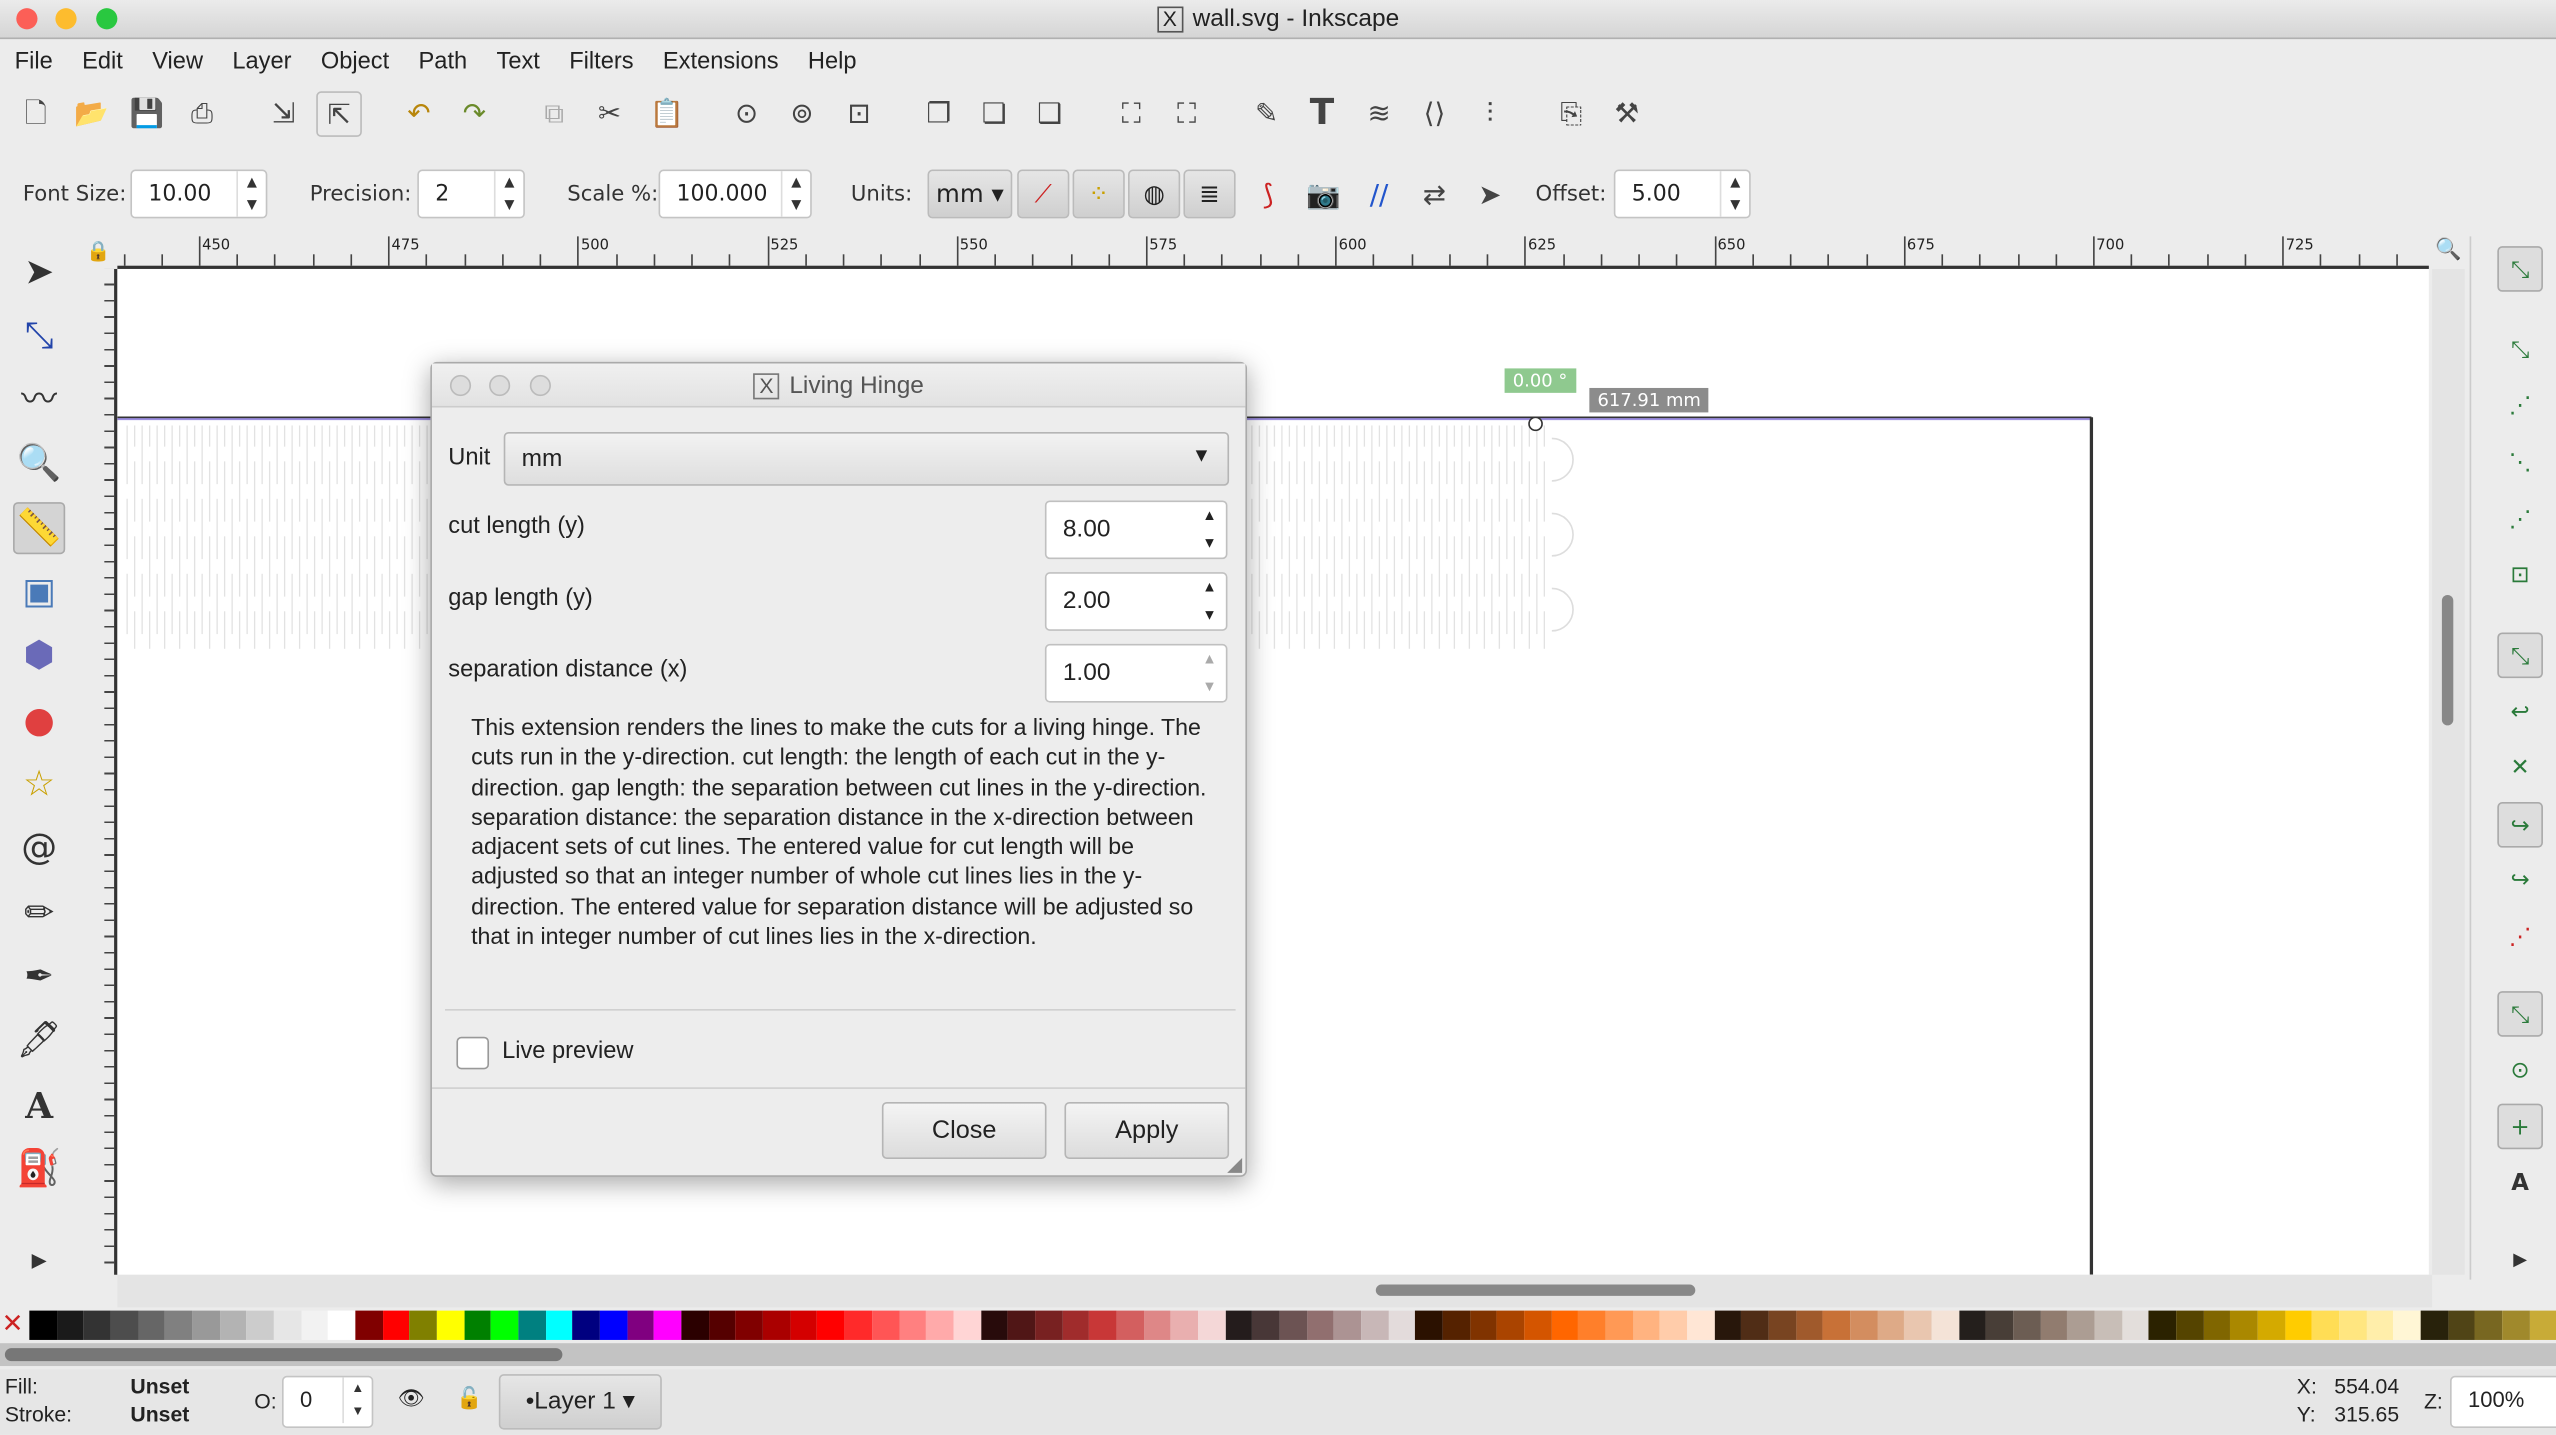  I want to click on spray-tool-icon: ⛽, so click(39, 1170).